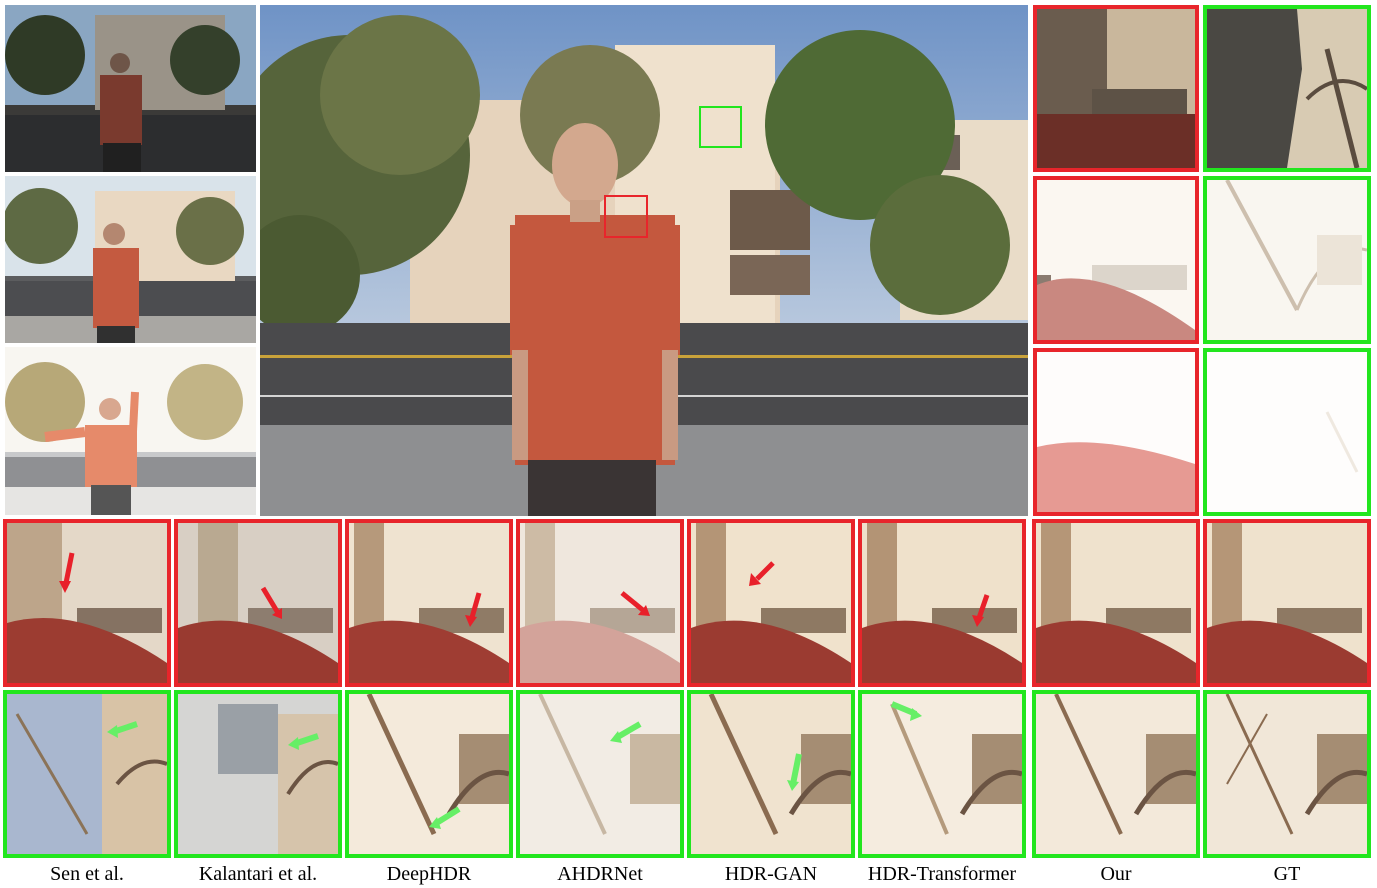 The width and height of the screenshot is (1377, 888). I want to click on red-crop-sen, so click(87, 603).